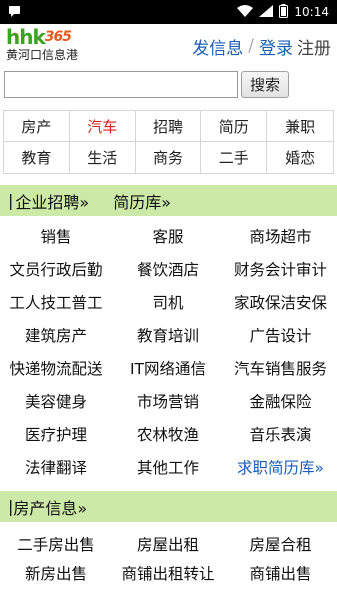 Image resolution: width=337 pixels, height=600 pixels. I want to click on category-business: 商务, so click(169, 157).